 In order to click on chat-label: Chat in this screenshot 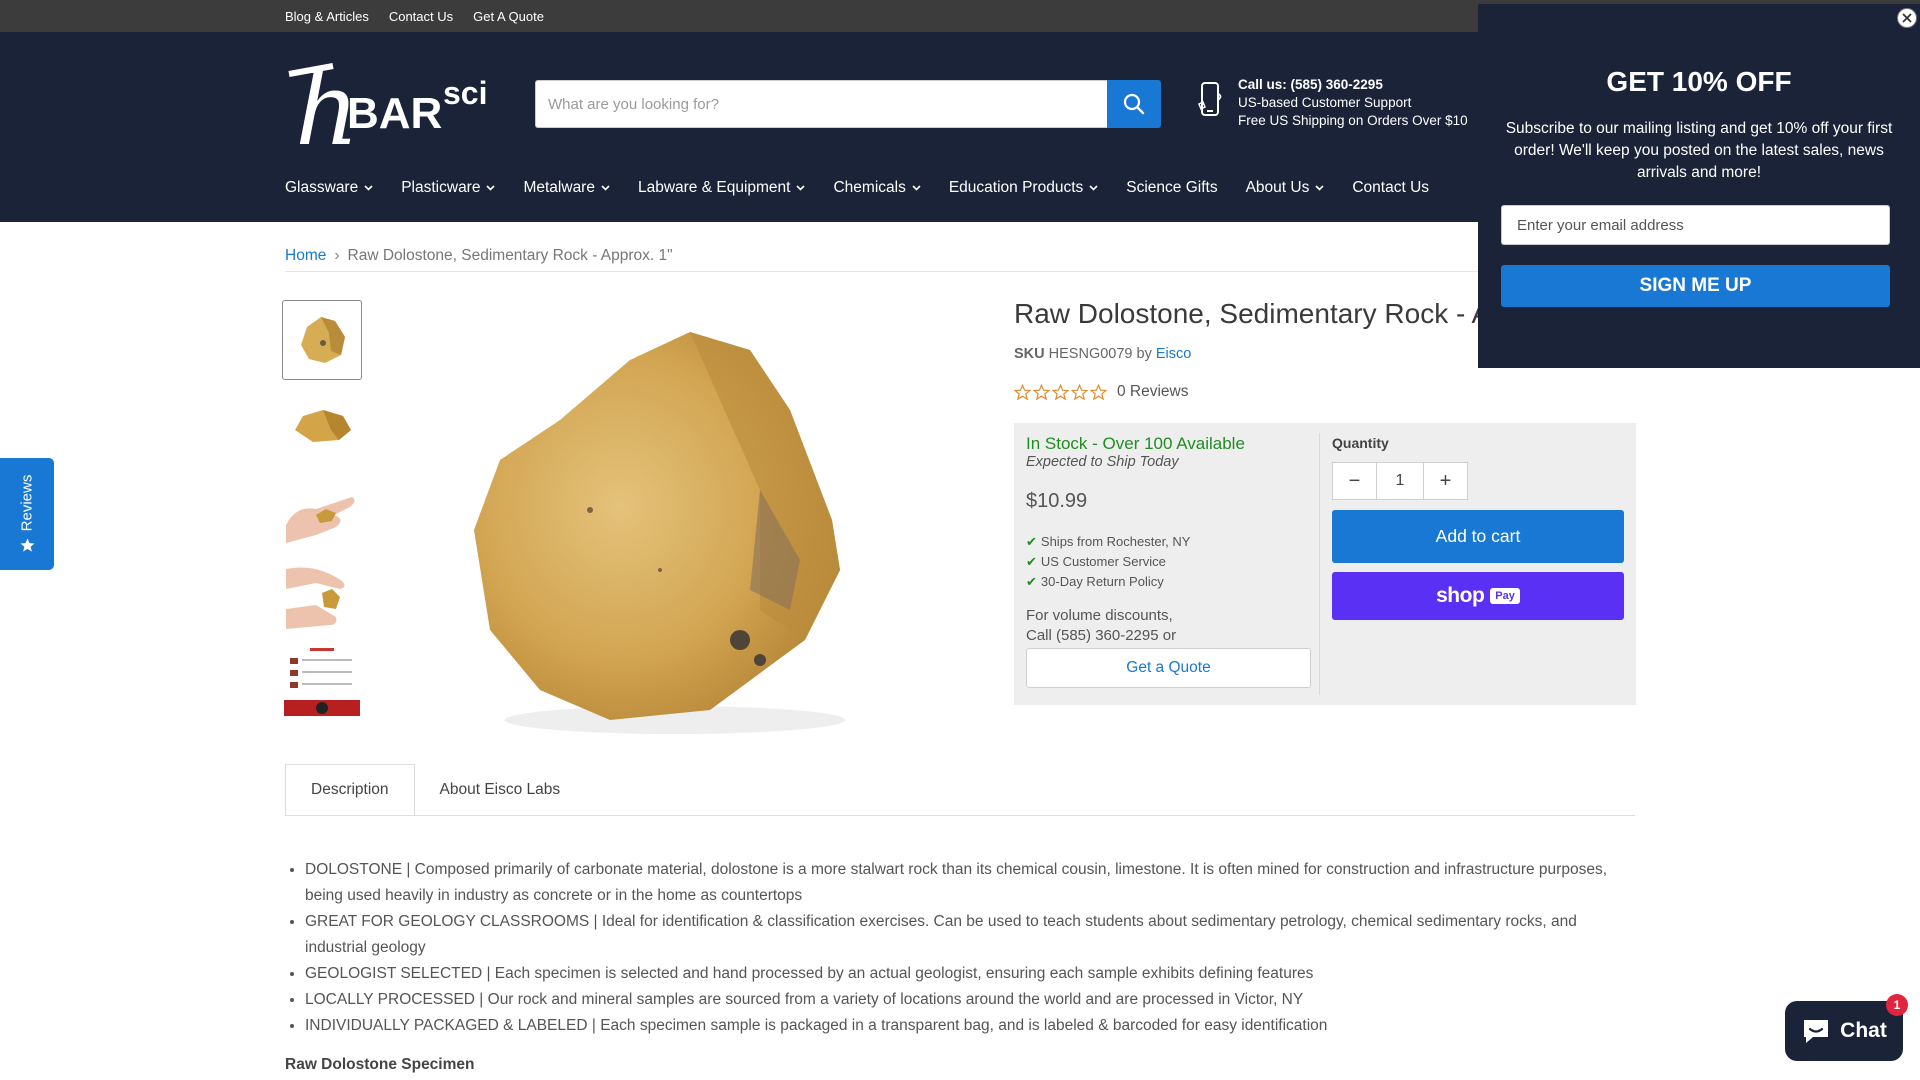, I will do `click(1863, 1030)`.